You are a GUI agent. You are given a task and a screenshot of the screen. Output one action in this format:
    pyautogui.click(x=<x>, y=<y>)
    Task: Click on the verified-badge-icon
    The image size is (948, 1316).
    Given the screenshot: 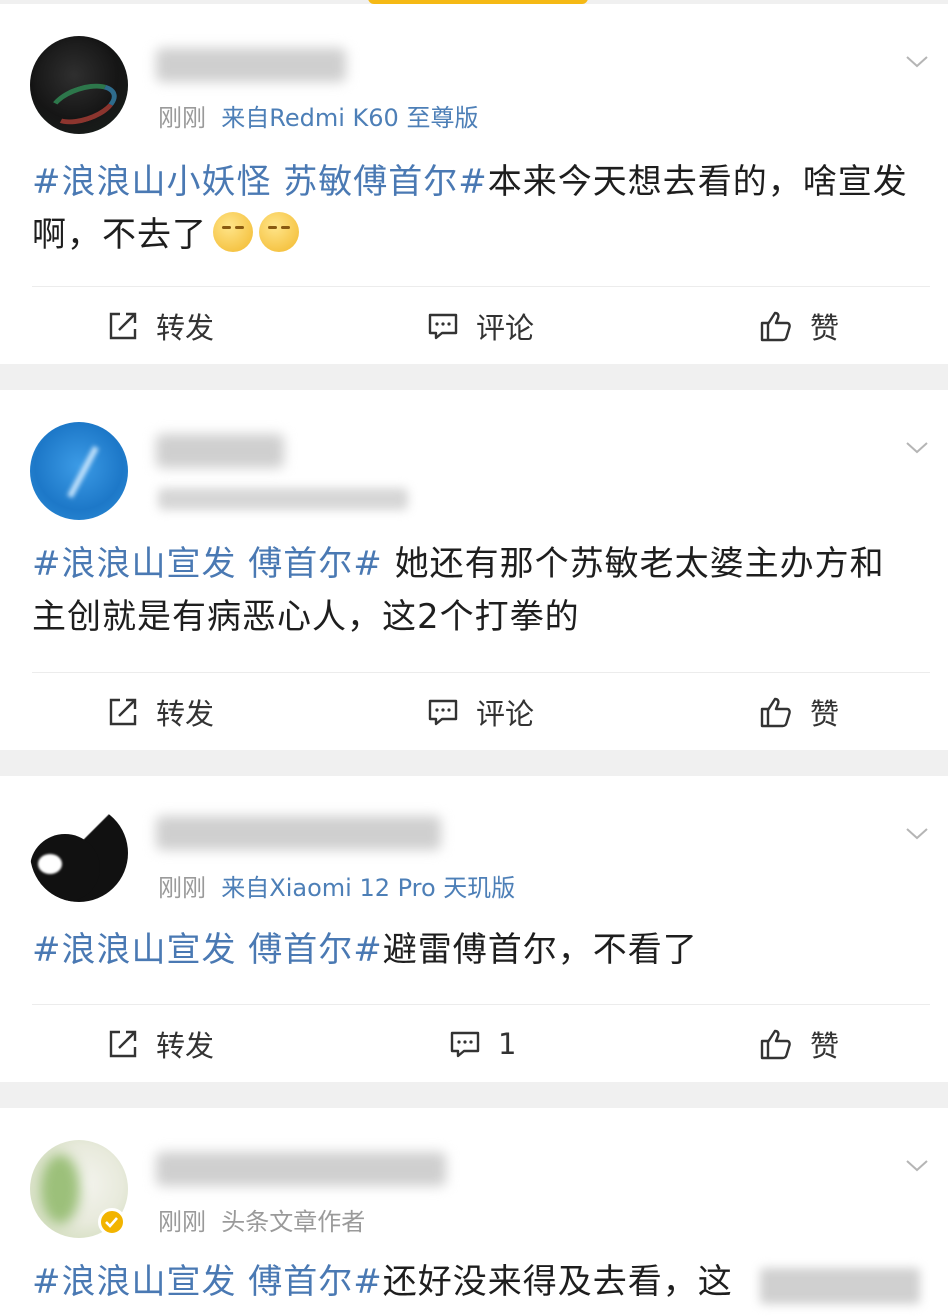 What is the action you would take?
    pyautogui.click(x=112, y=1222)
    